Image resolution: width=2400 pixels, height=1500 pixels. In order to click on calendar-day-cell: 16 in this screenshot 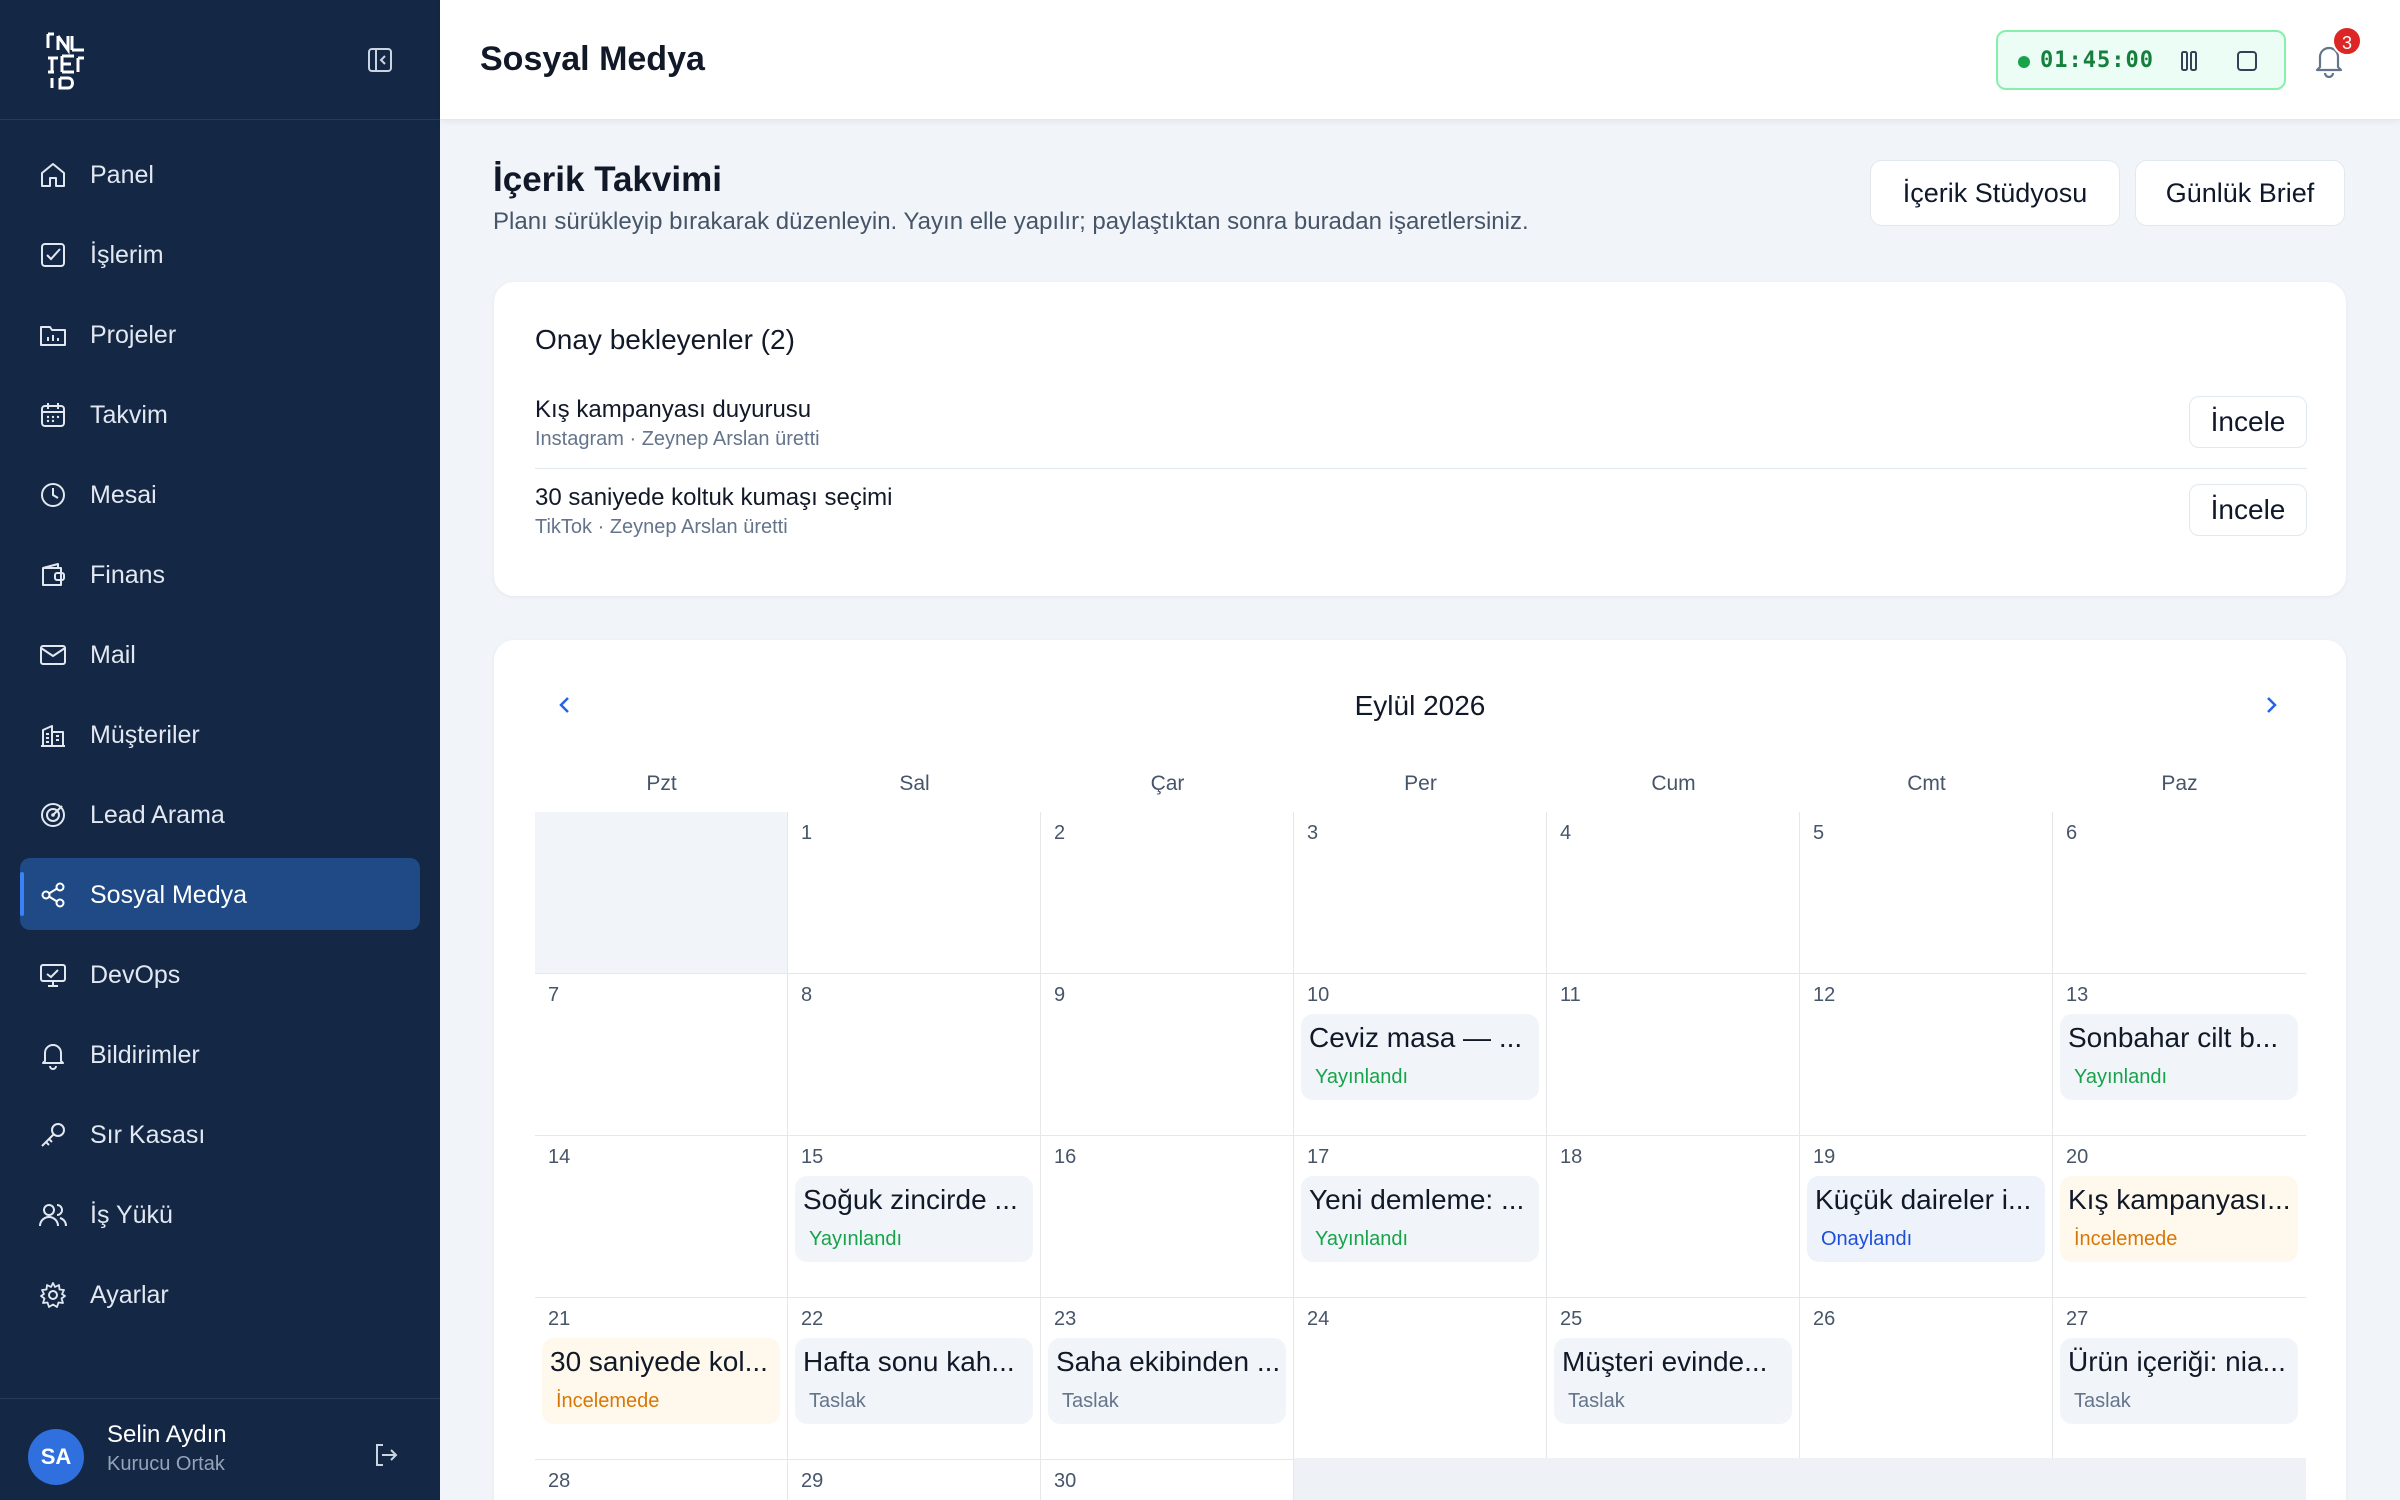, I will do `click(1167, 1217)`.